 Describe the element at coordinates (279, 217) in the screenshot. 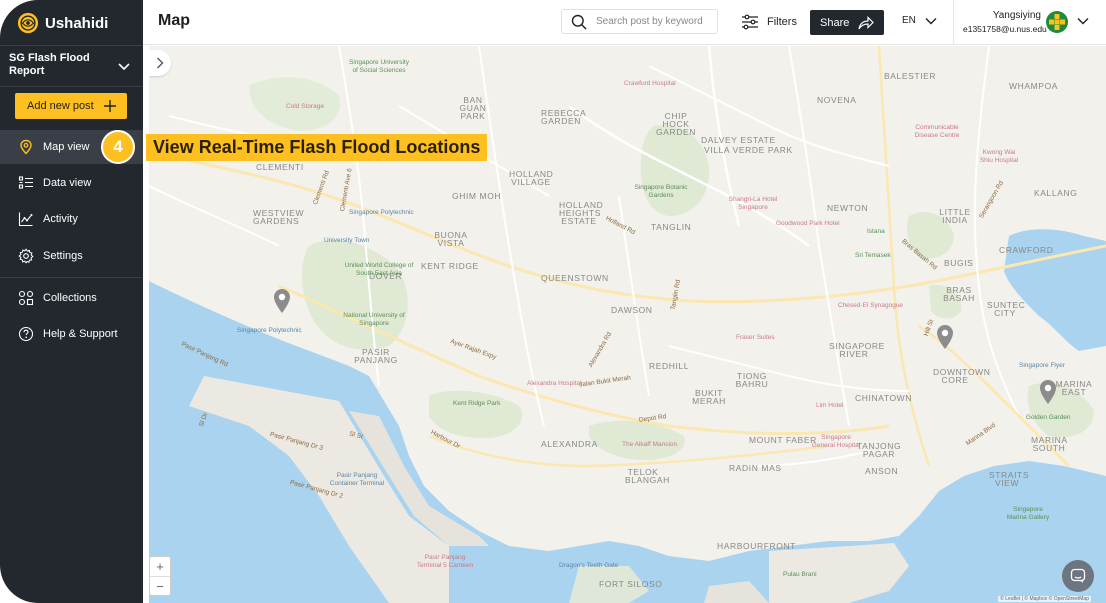

I see `map-label: WESTVIEW GARDENS` at that location.